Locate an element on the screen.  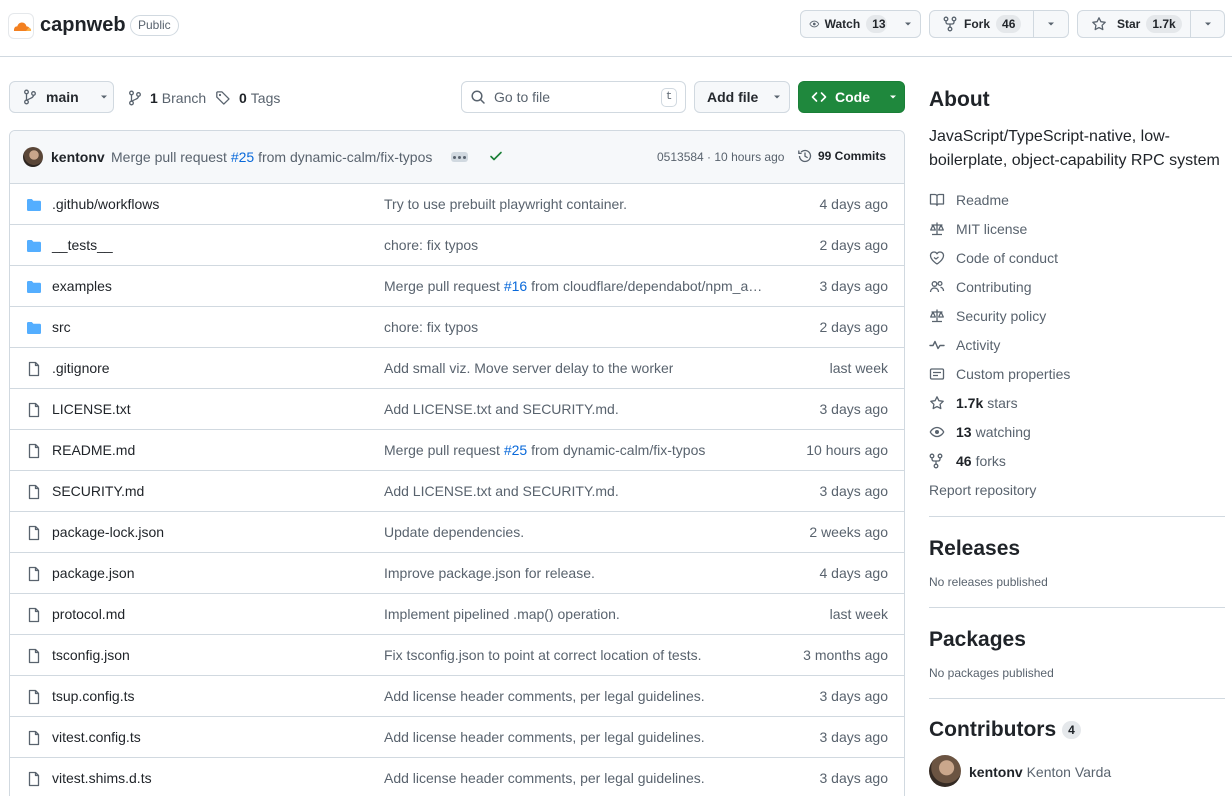
file-row: src chore: fix typos 2 days ago is located at coordinates (457, 327).